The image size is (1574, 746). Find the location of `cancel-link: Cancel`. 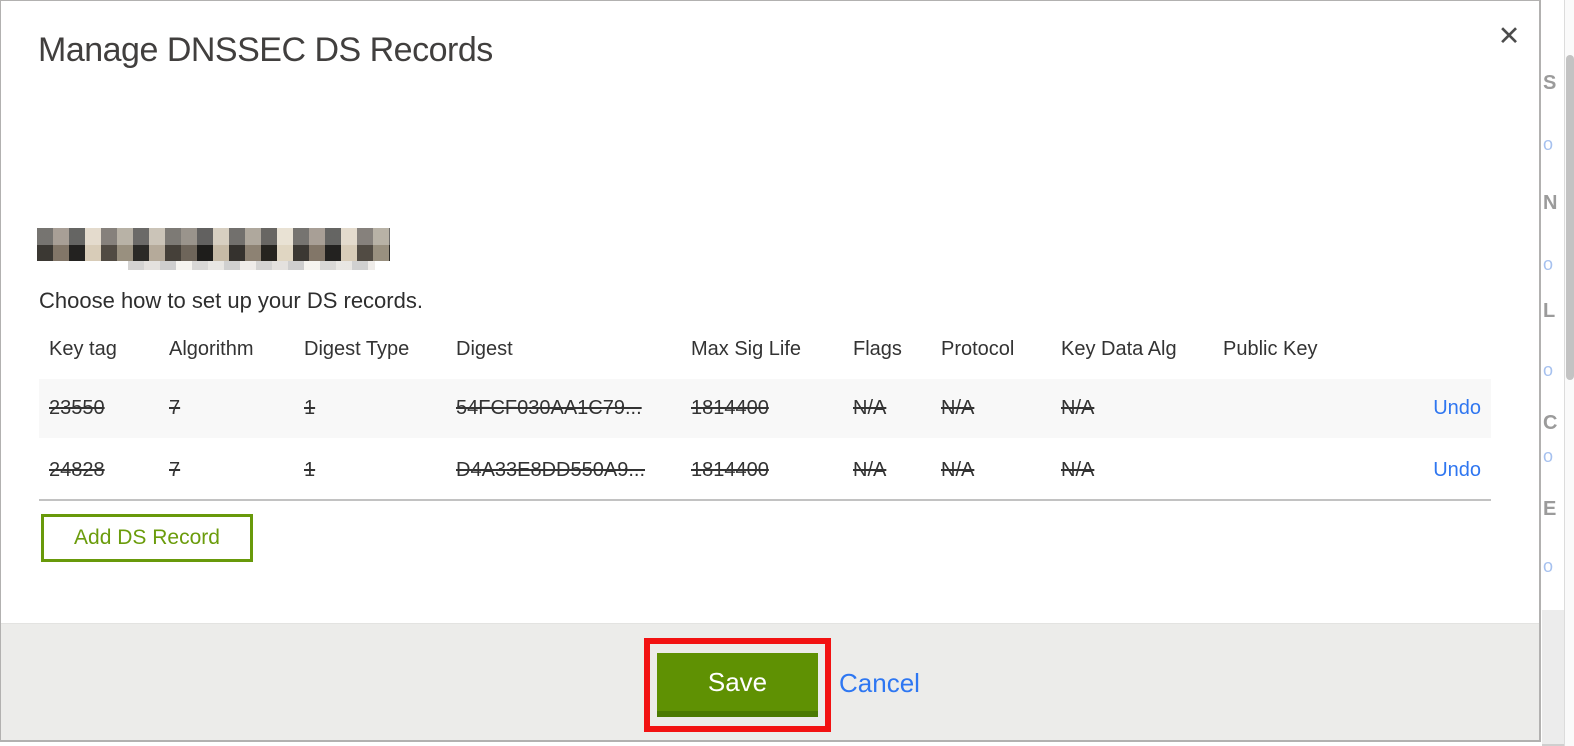

cancel-link: Cancel is located at coordinates (879, 683).